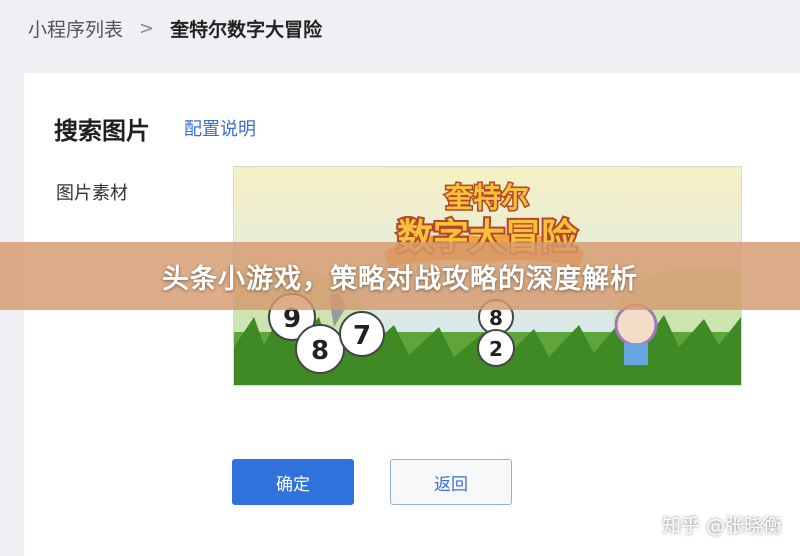 The width and height of the screenshot is (800, 556). Describe the element at coordinates (147, 28) in the screenshot. I see `chevron-right-icon: >` at that location.